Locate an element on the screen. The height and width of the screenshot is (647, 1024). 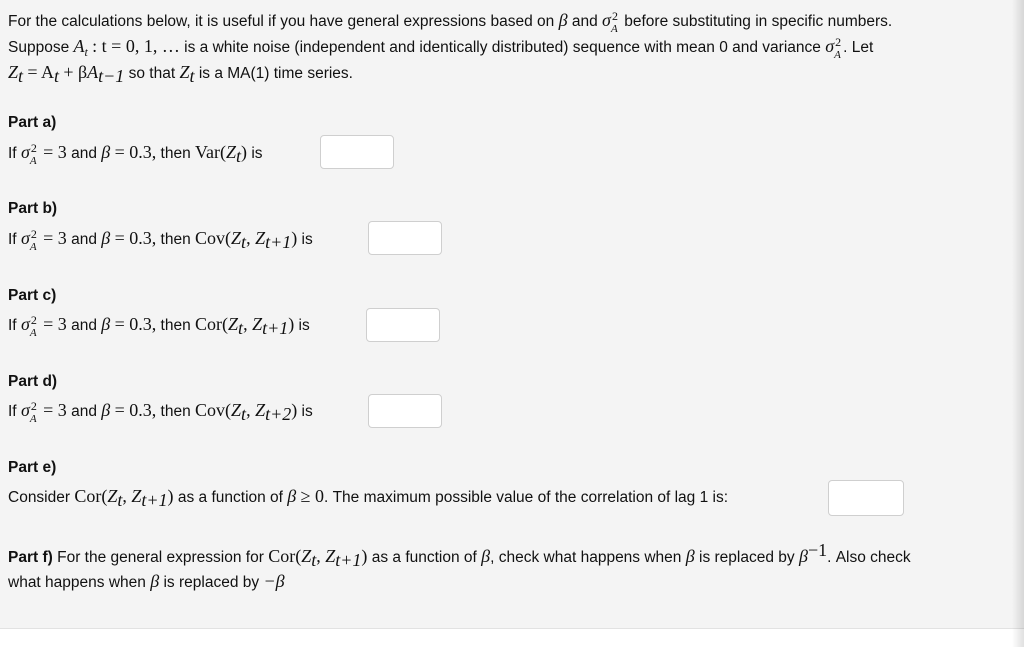
part-b-answer-input is located at coordinates (405, 238).